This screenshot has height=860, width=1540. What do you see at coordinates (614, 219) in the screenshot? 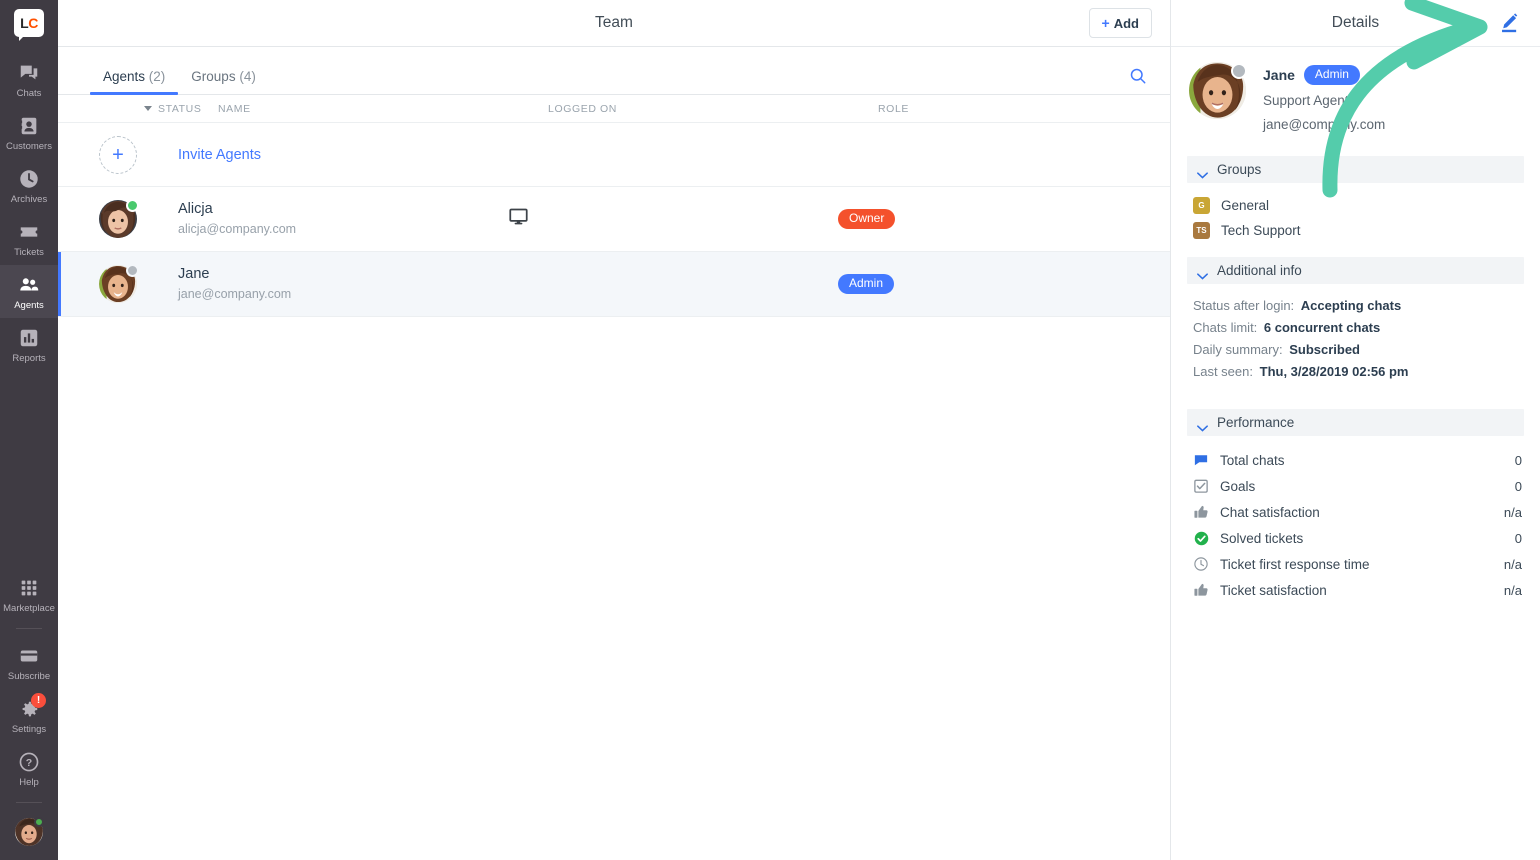
I see `table-row: Alicja alicja@company.com Owner` at bounding box center [614, 219].